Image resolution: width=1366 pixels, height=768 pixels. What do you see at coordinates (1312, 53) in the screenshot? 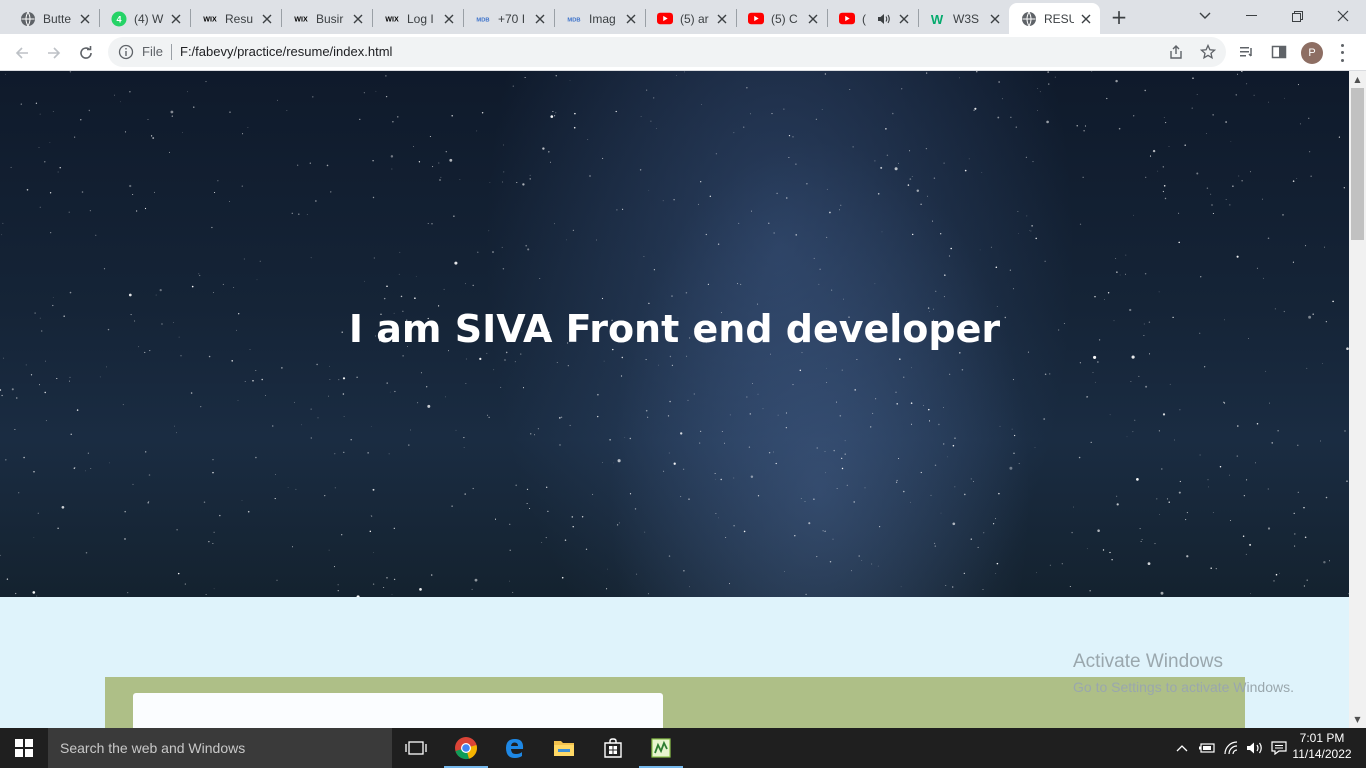
I see `profile-avatar: P` at bounding box center [1312, 53].